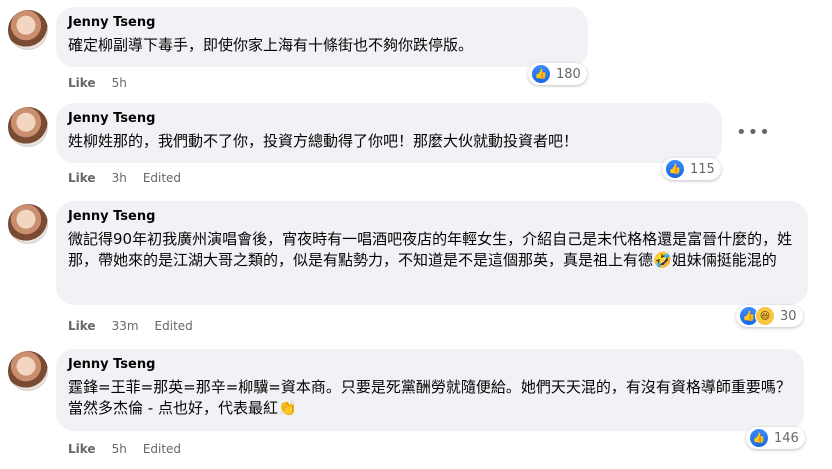  Describe the element at coordinates (788, 316) in the screenshot. I see `reaction-count: 30` at that location.